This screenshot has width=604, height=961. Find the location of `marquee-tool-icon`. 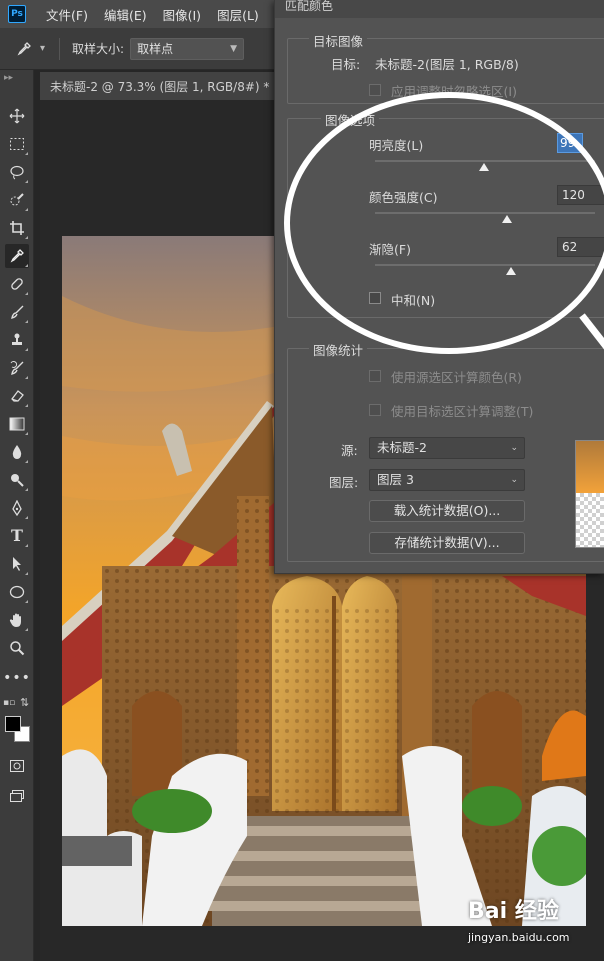

marquee-tool-icon is located at coordinates (17, 144).